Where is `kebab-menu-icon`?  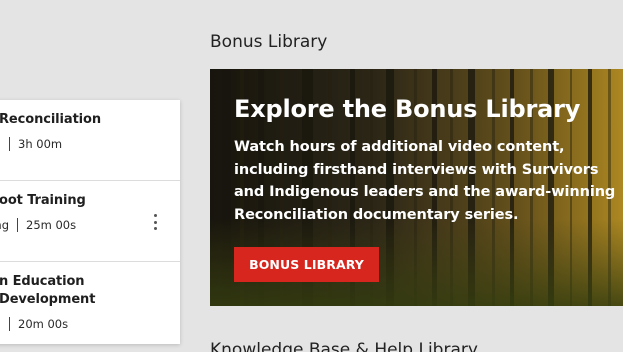
kebab-menu-icon is located at coordinates (155, 222).